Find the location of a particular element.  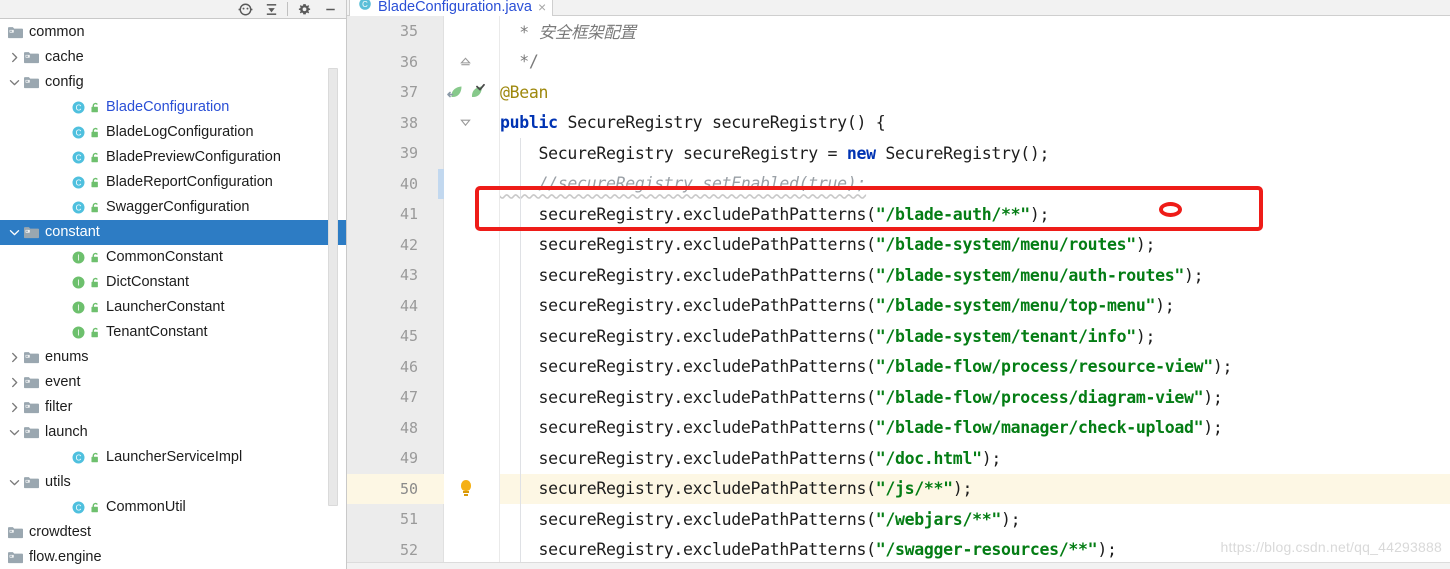

tree-item-bladereportconfiguration: C BladeReportConfiguration is located at coordinates (173, 182).